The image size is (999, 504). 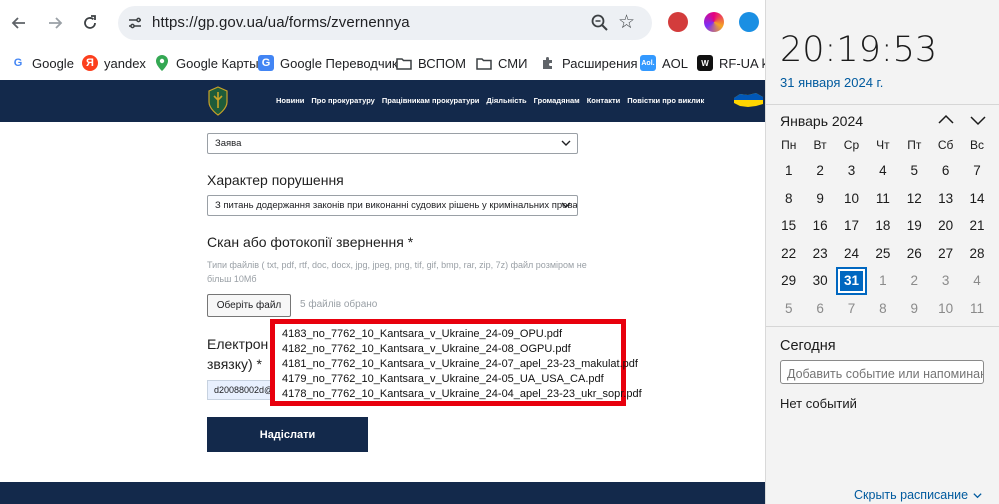 What do you see at coordinates (945, 145) in the screenshot?
I see `weekday-label: Сб` at bounding box center [945, 145].